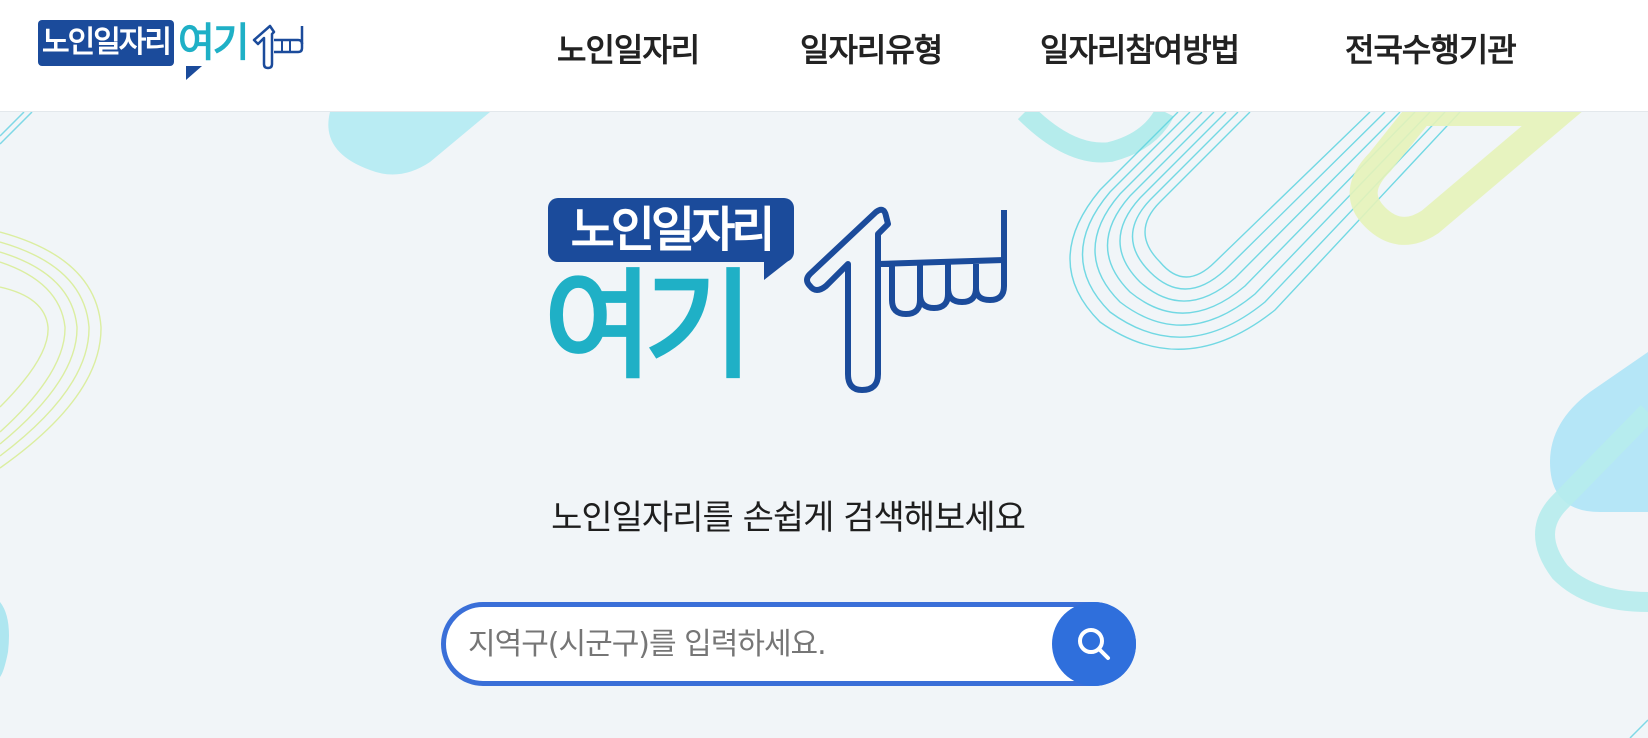 This screenshot has width=1648, height=738. I want to click on search-button, so click(1094, 644).